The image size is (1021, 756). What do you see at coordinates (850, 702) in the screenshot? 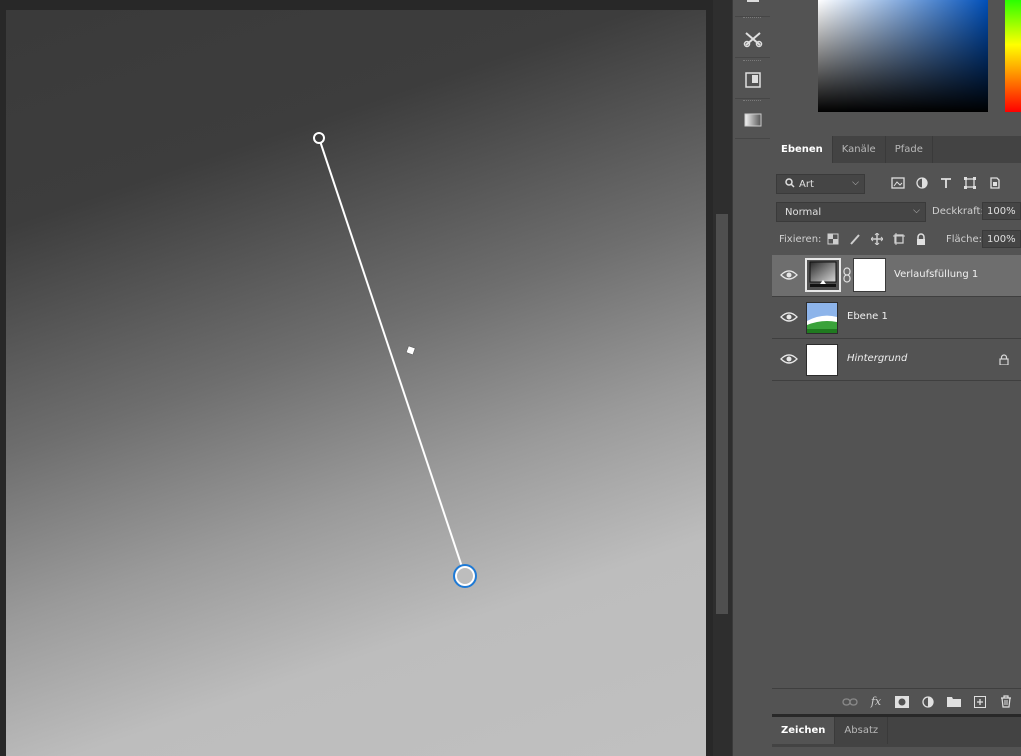
I see `link-layers-icon` at bounding box center [850, 702].